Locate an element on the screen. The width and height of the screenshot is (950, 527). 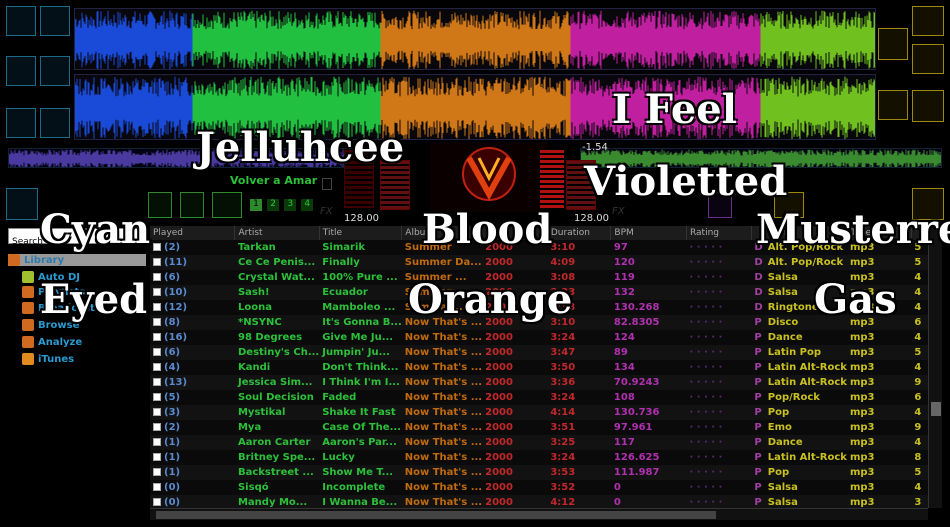
sidebar-item-itunes: iTunes is located at coordinates (48, 359).